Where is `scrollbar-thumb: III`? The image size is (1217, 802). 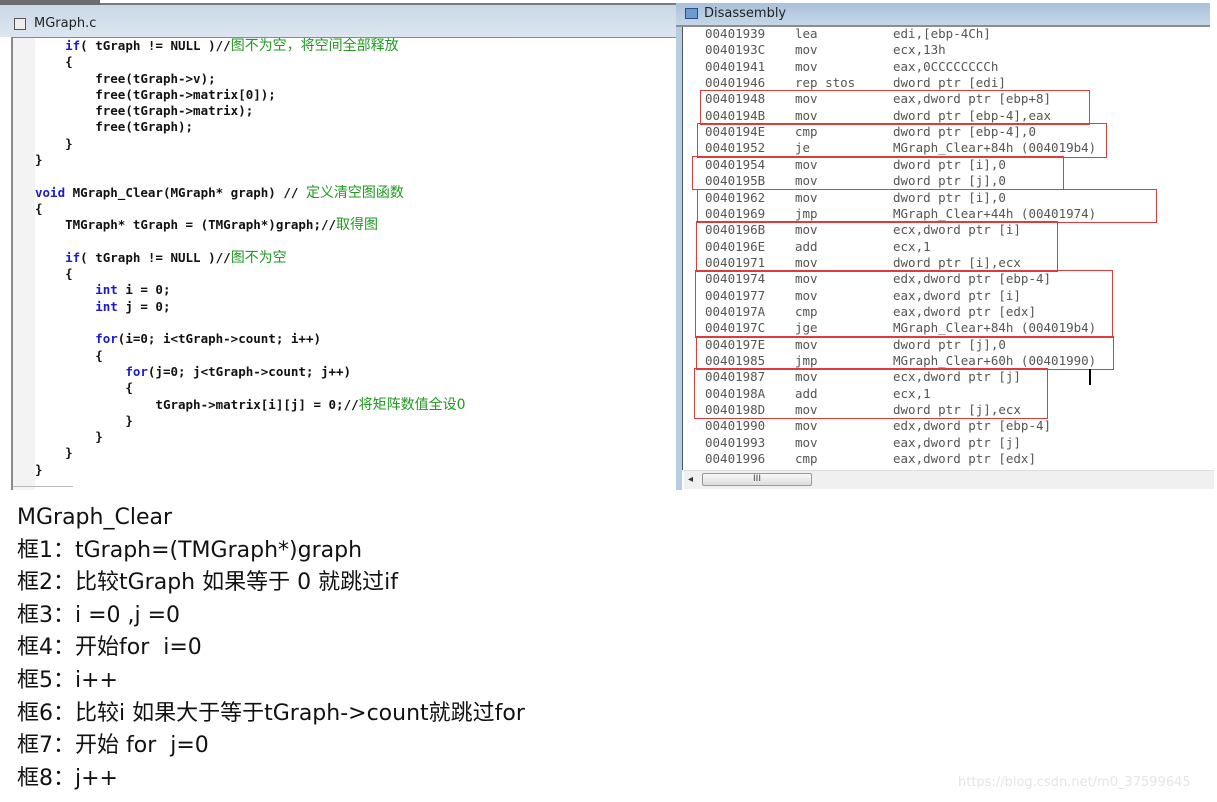 scrollbar-thumb: III is located at coordinates (757, 479).